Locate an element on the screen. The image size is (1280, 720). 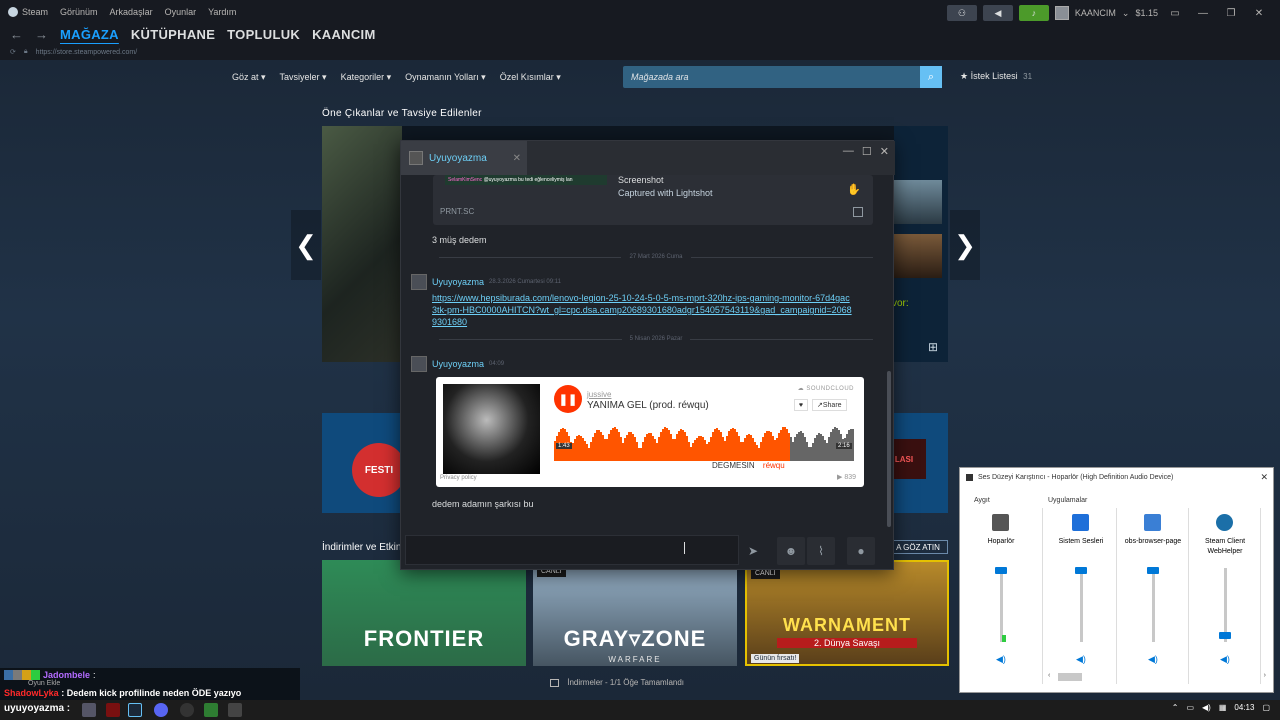
see-all-button: A GÖZ ATIN is located at coordinates (918, 547).